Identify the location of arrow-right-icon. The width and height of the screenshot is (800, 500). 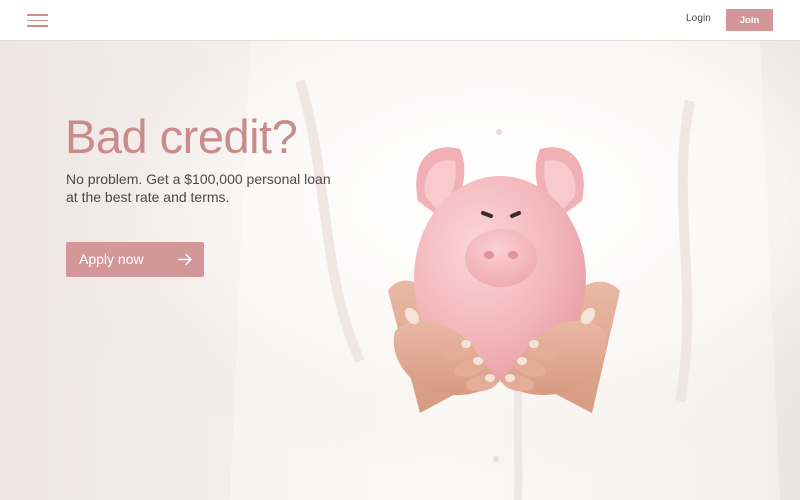
(185, 259).